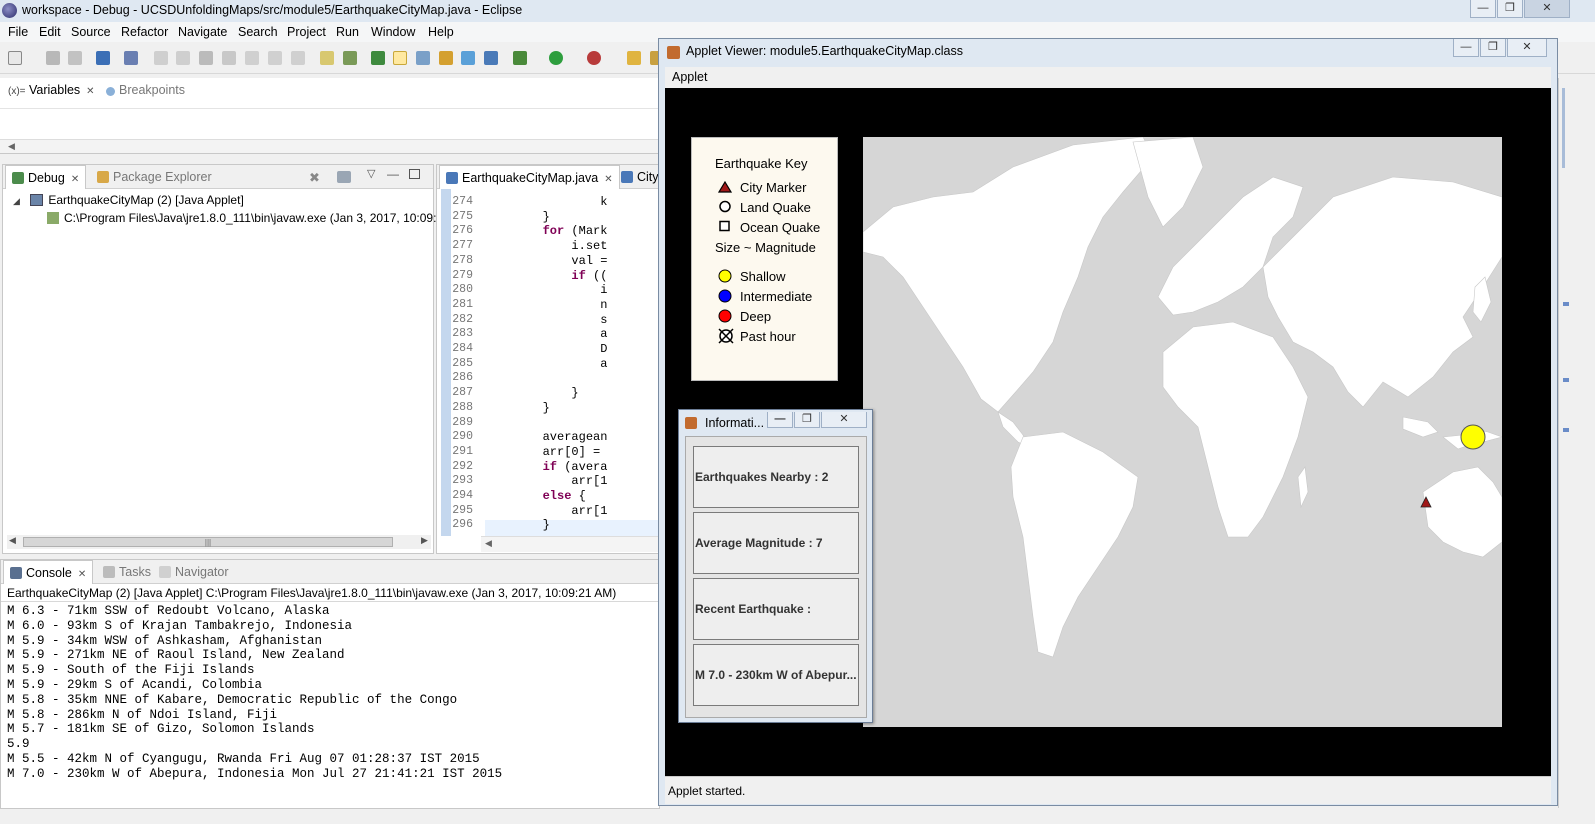 The image size is (1595, 824). What do you see at coordinates (773, 187) in the screenshot?
I see `key-city-marker-label: City Marker` at bounding box center [773, 187].